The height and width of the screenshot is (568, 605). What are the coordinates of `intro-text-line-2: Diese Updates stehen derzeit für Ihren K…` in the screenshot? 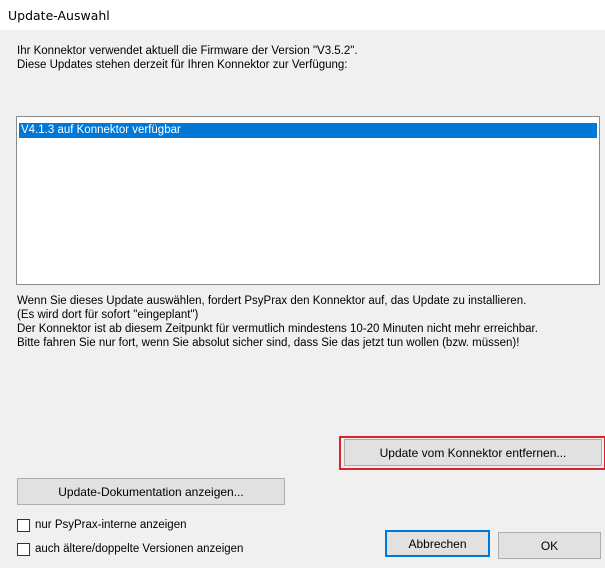 It's located at (182, 65).